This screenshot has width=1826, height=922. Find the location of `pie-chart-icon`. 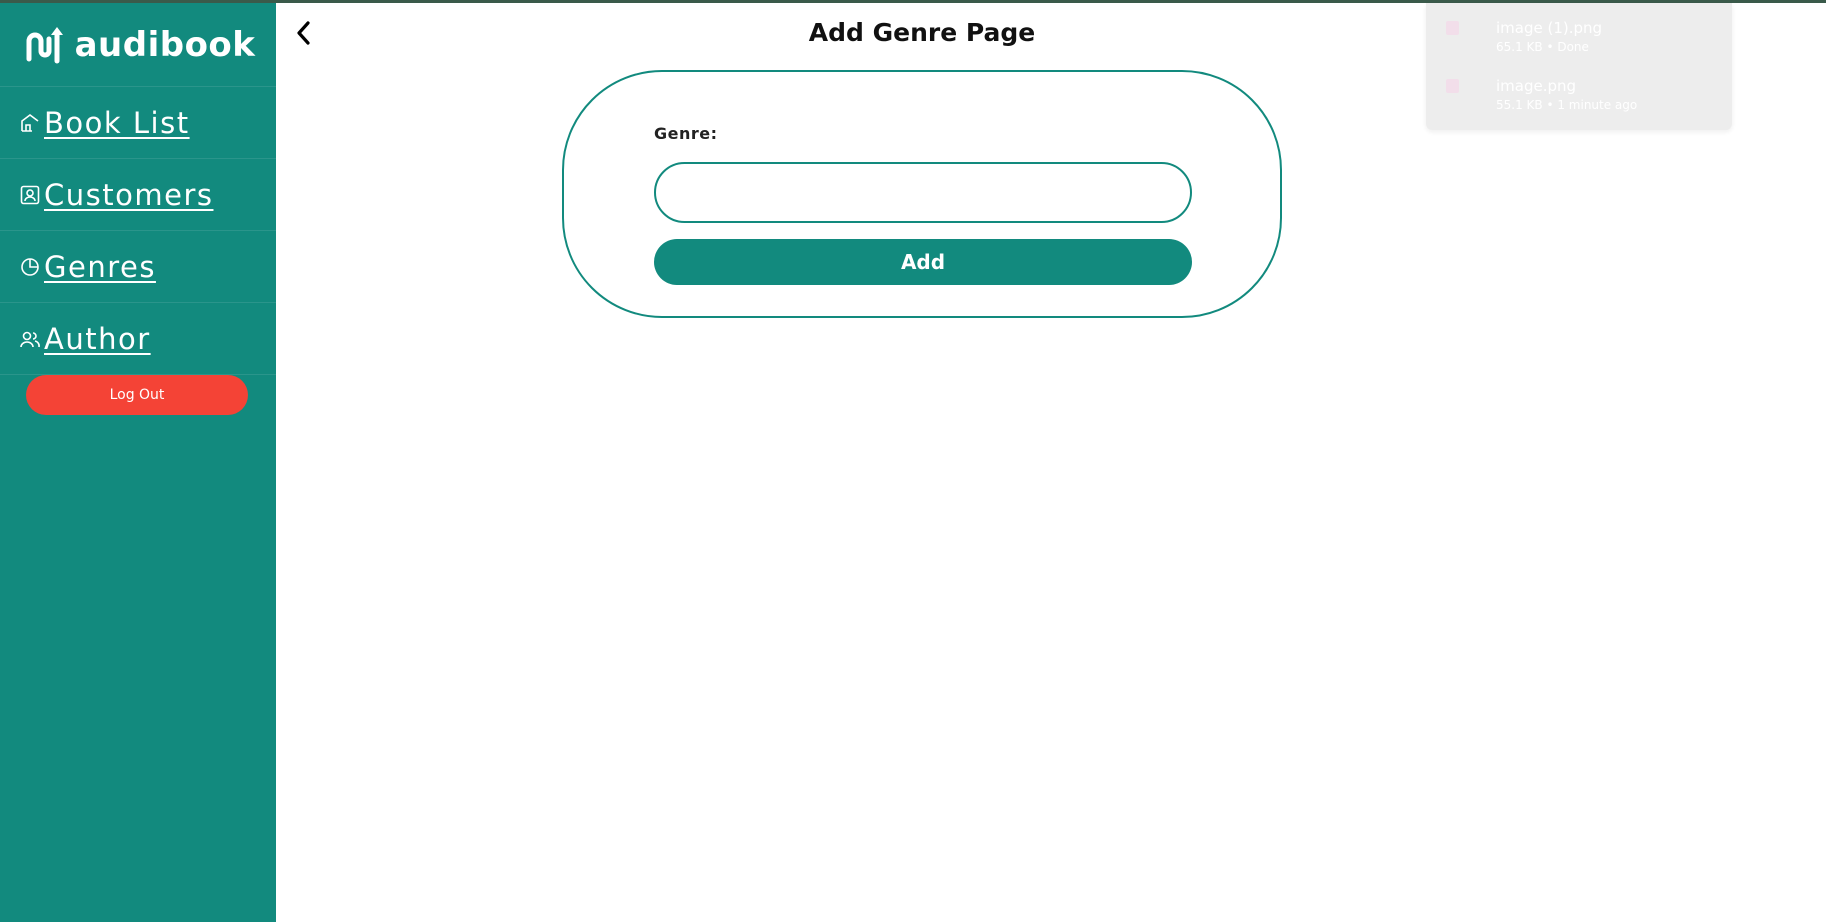

pie-chart-icon is located at coordinates (30, 266).